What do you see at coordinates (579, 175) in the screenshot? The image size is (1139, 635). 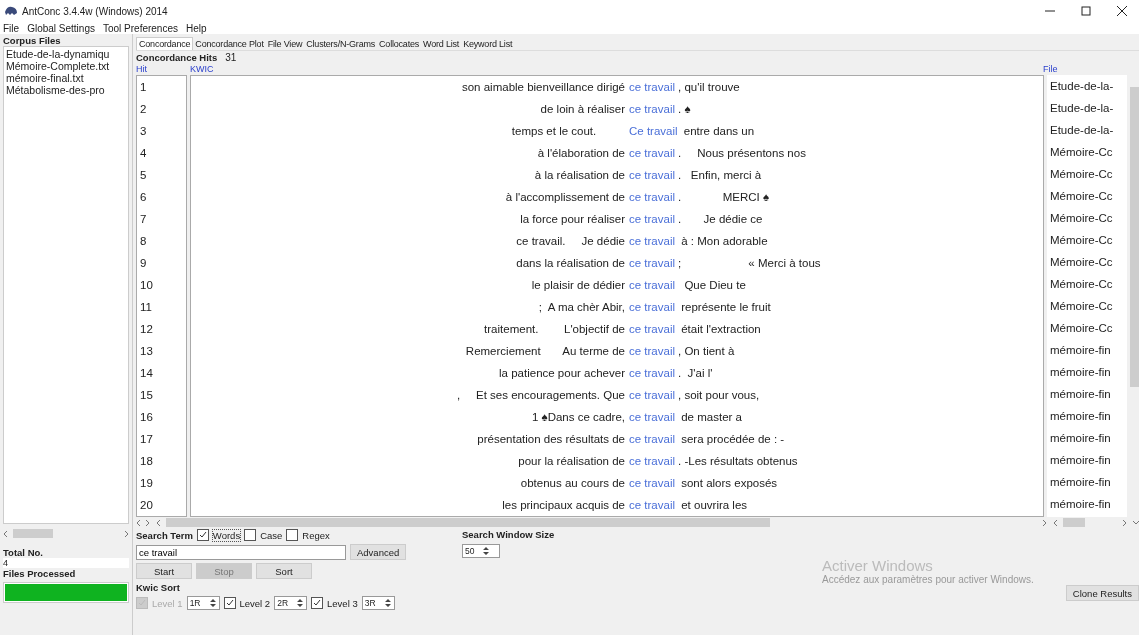 I see `left-context: à la réalisation de` at bounding box center [579, 175].